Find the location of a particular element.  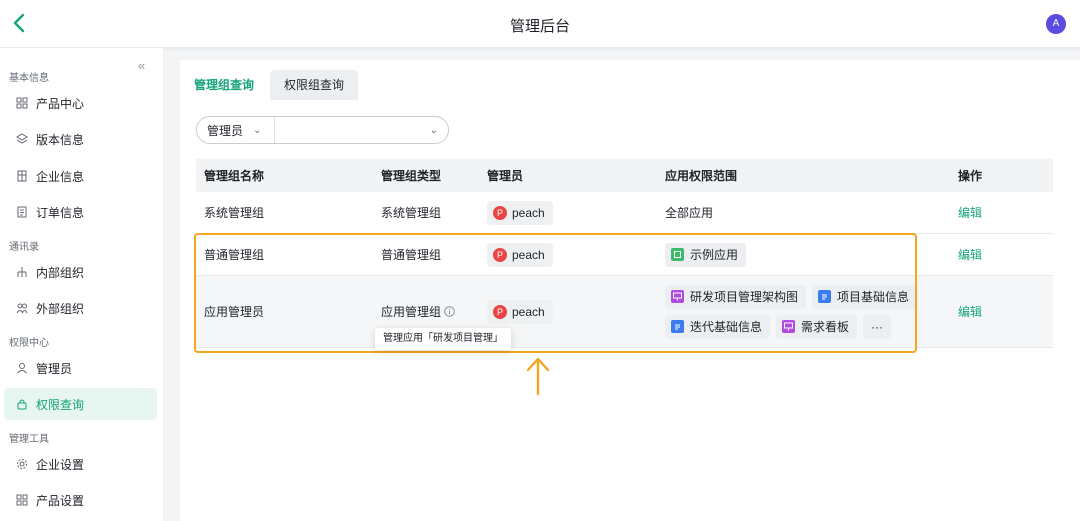

org-chart-icon is located at coordinates (22, 272).